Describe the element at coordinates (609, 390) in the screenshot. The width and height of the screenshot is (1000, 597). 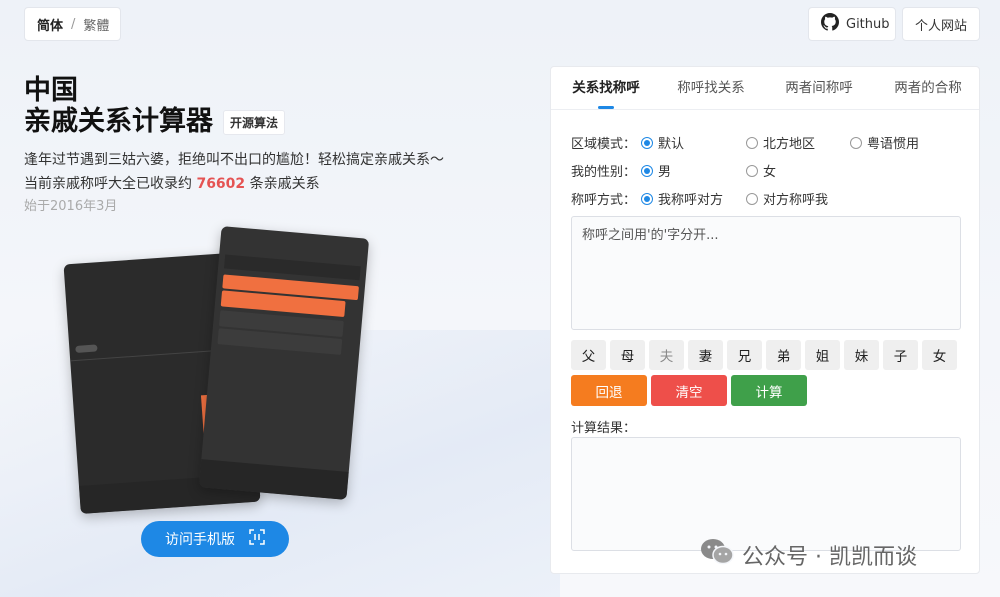
I see `back-button: 回退` at that location.